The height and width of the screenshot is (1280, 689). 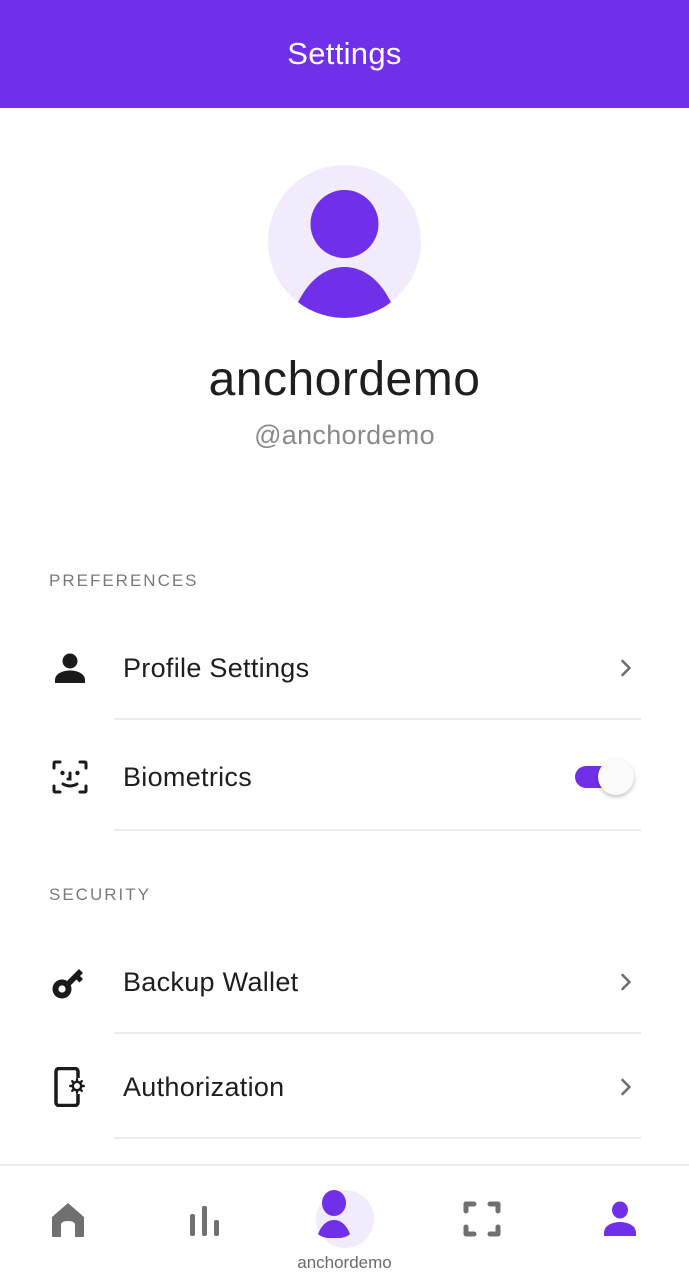 I want to click on app-header: Settings, so click(x=344, y=54).